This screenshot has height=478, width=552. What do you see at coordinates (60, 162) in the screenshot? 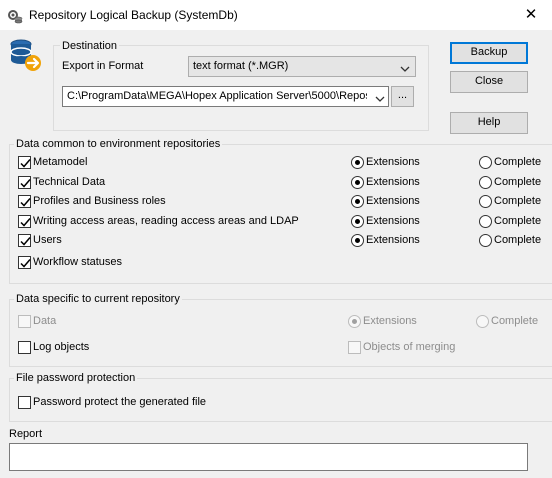
I see `common-row-label: Metamodel` at bounding box center [60, 162].